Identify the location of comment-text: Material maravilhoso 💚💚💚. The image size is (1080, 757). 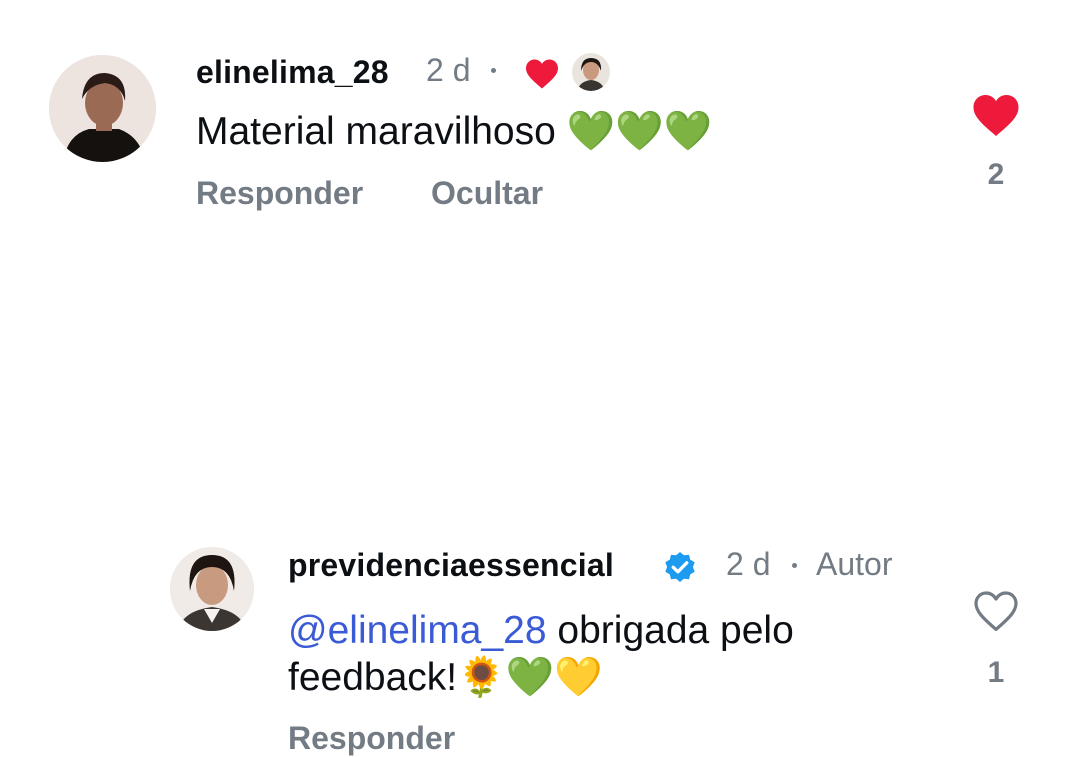
(454, 131).